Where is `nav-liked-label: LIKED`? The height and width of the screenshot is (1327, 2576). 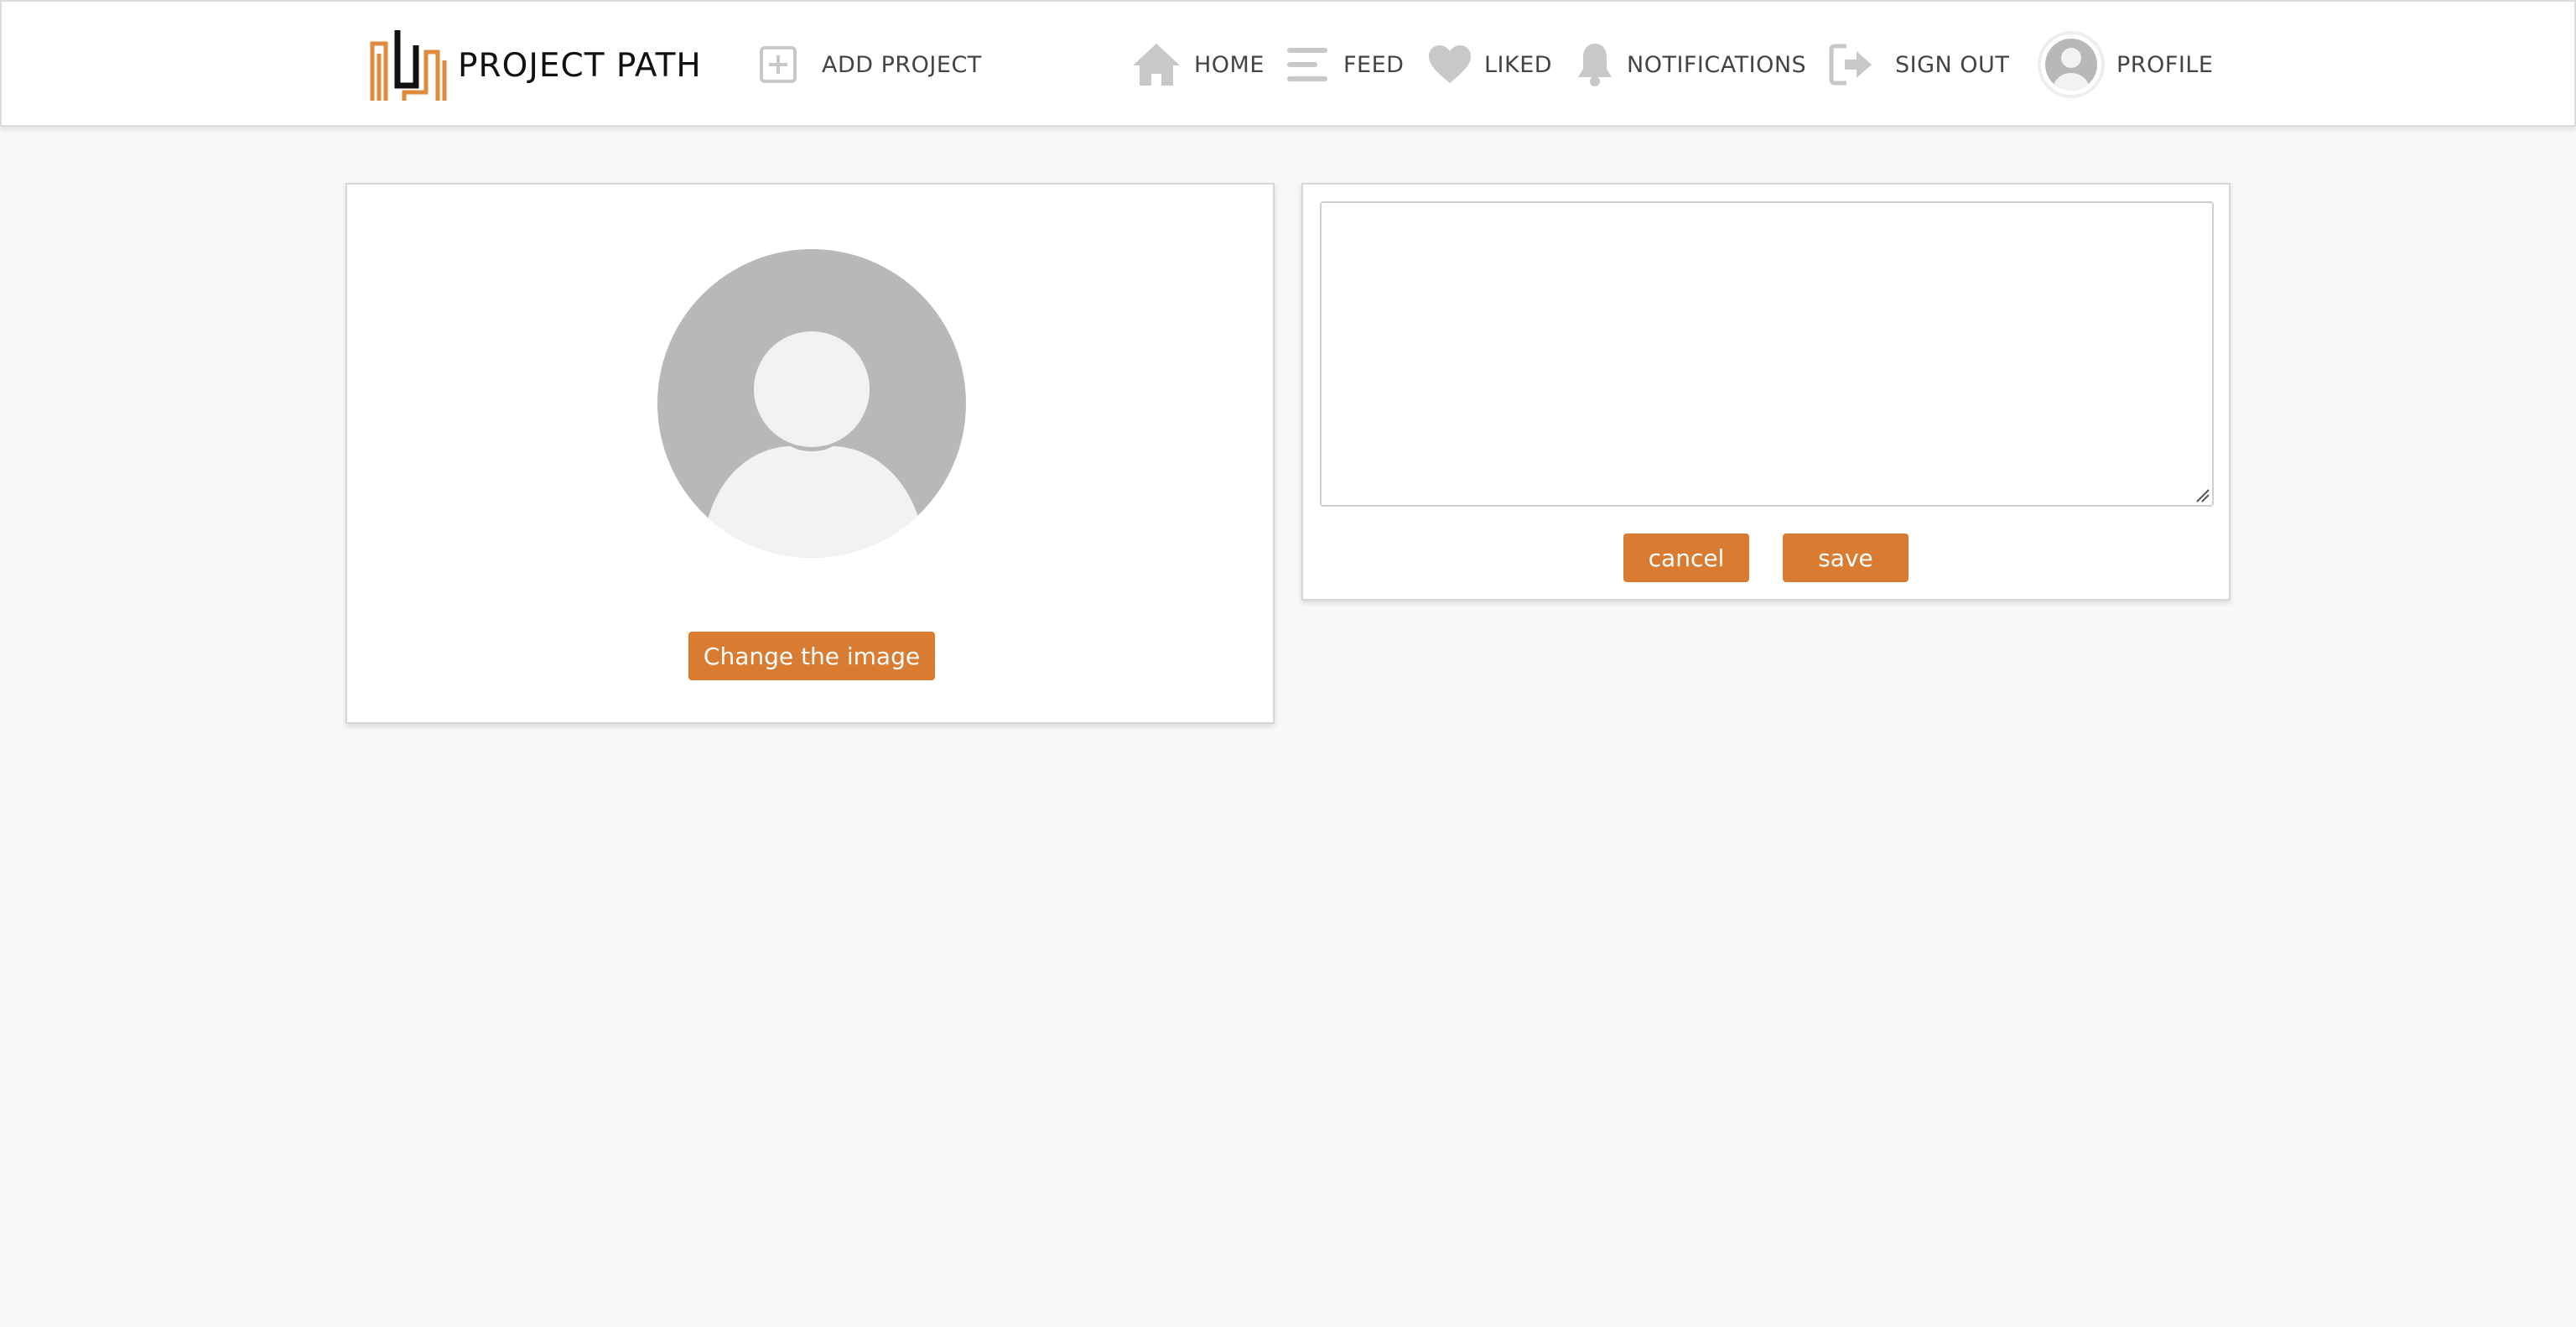 nav-liked-label: LIKED is located at coordinates (1518, 64).